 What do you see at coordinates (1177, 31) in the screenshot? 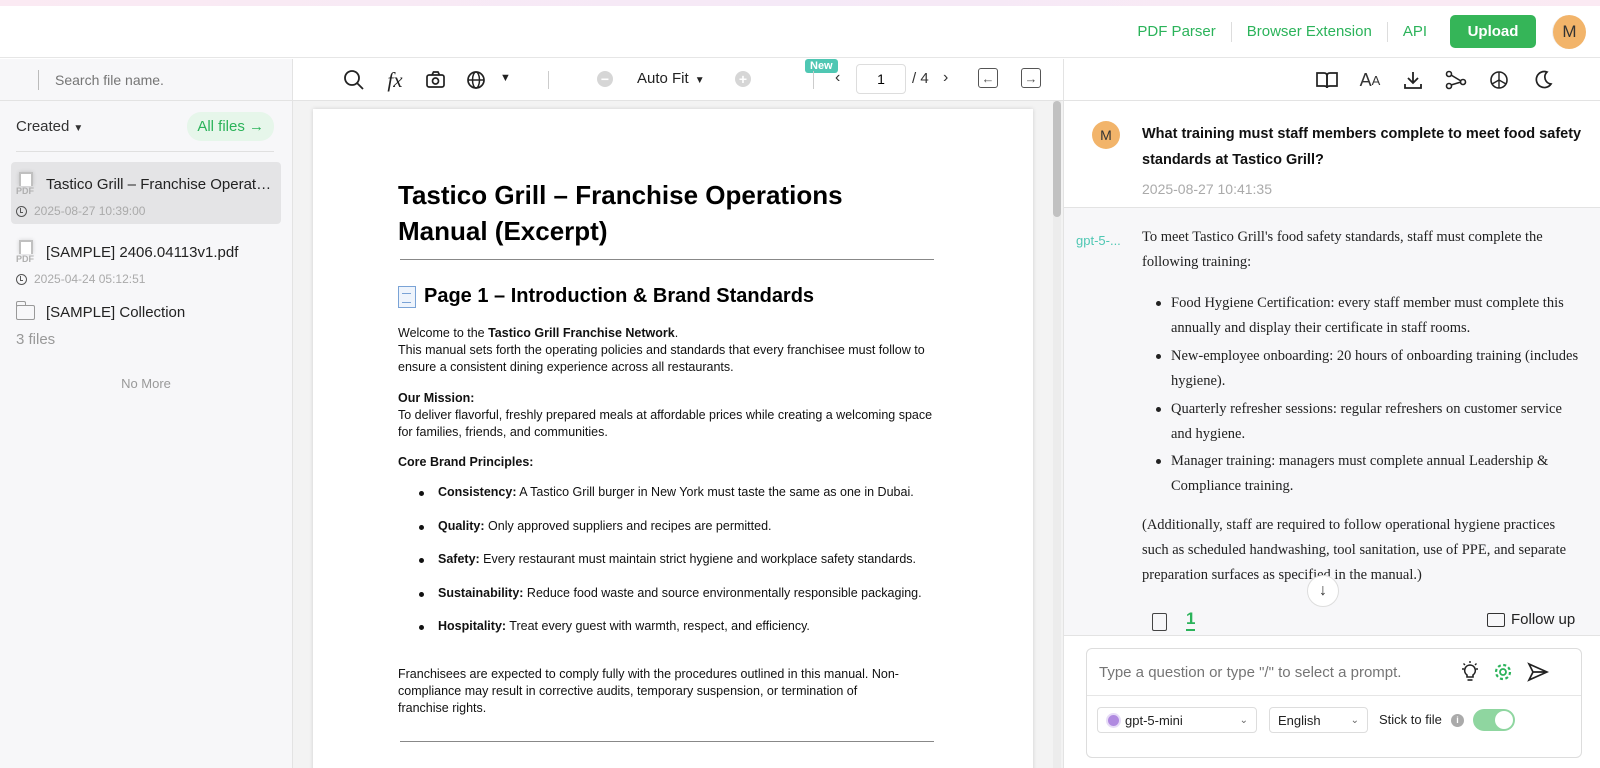
I see `pdf-parser-link: PDF Parser` at bounding box center [1177, 31].